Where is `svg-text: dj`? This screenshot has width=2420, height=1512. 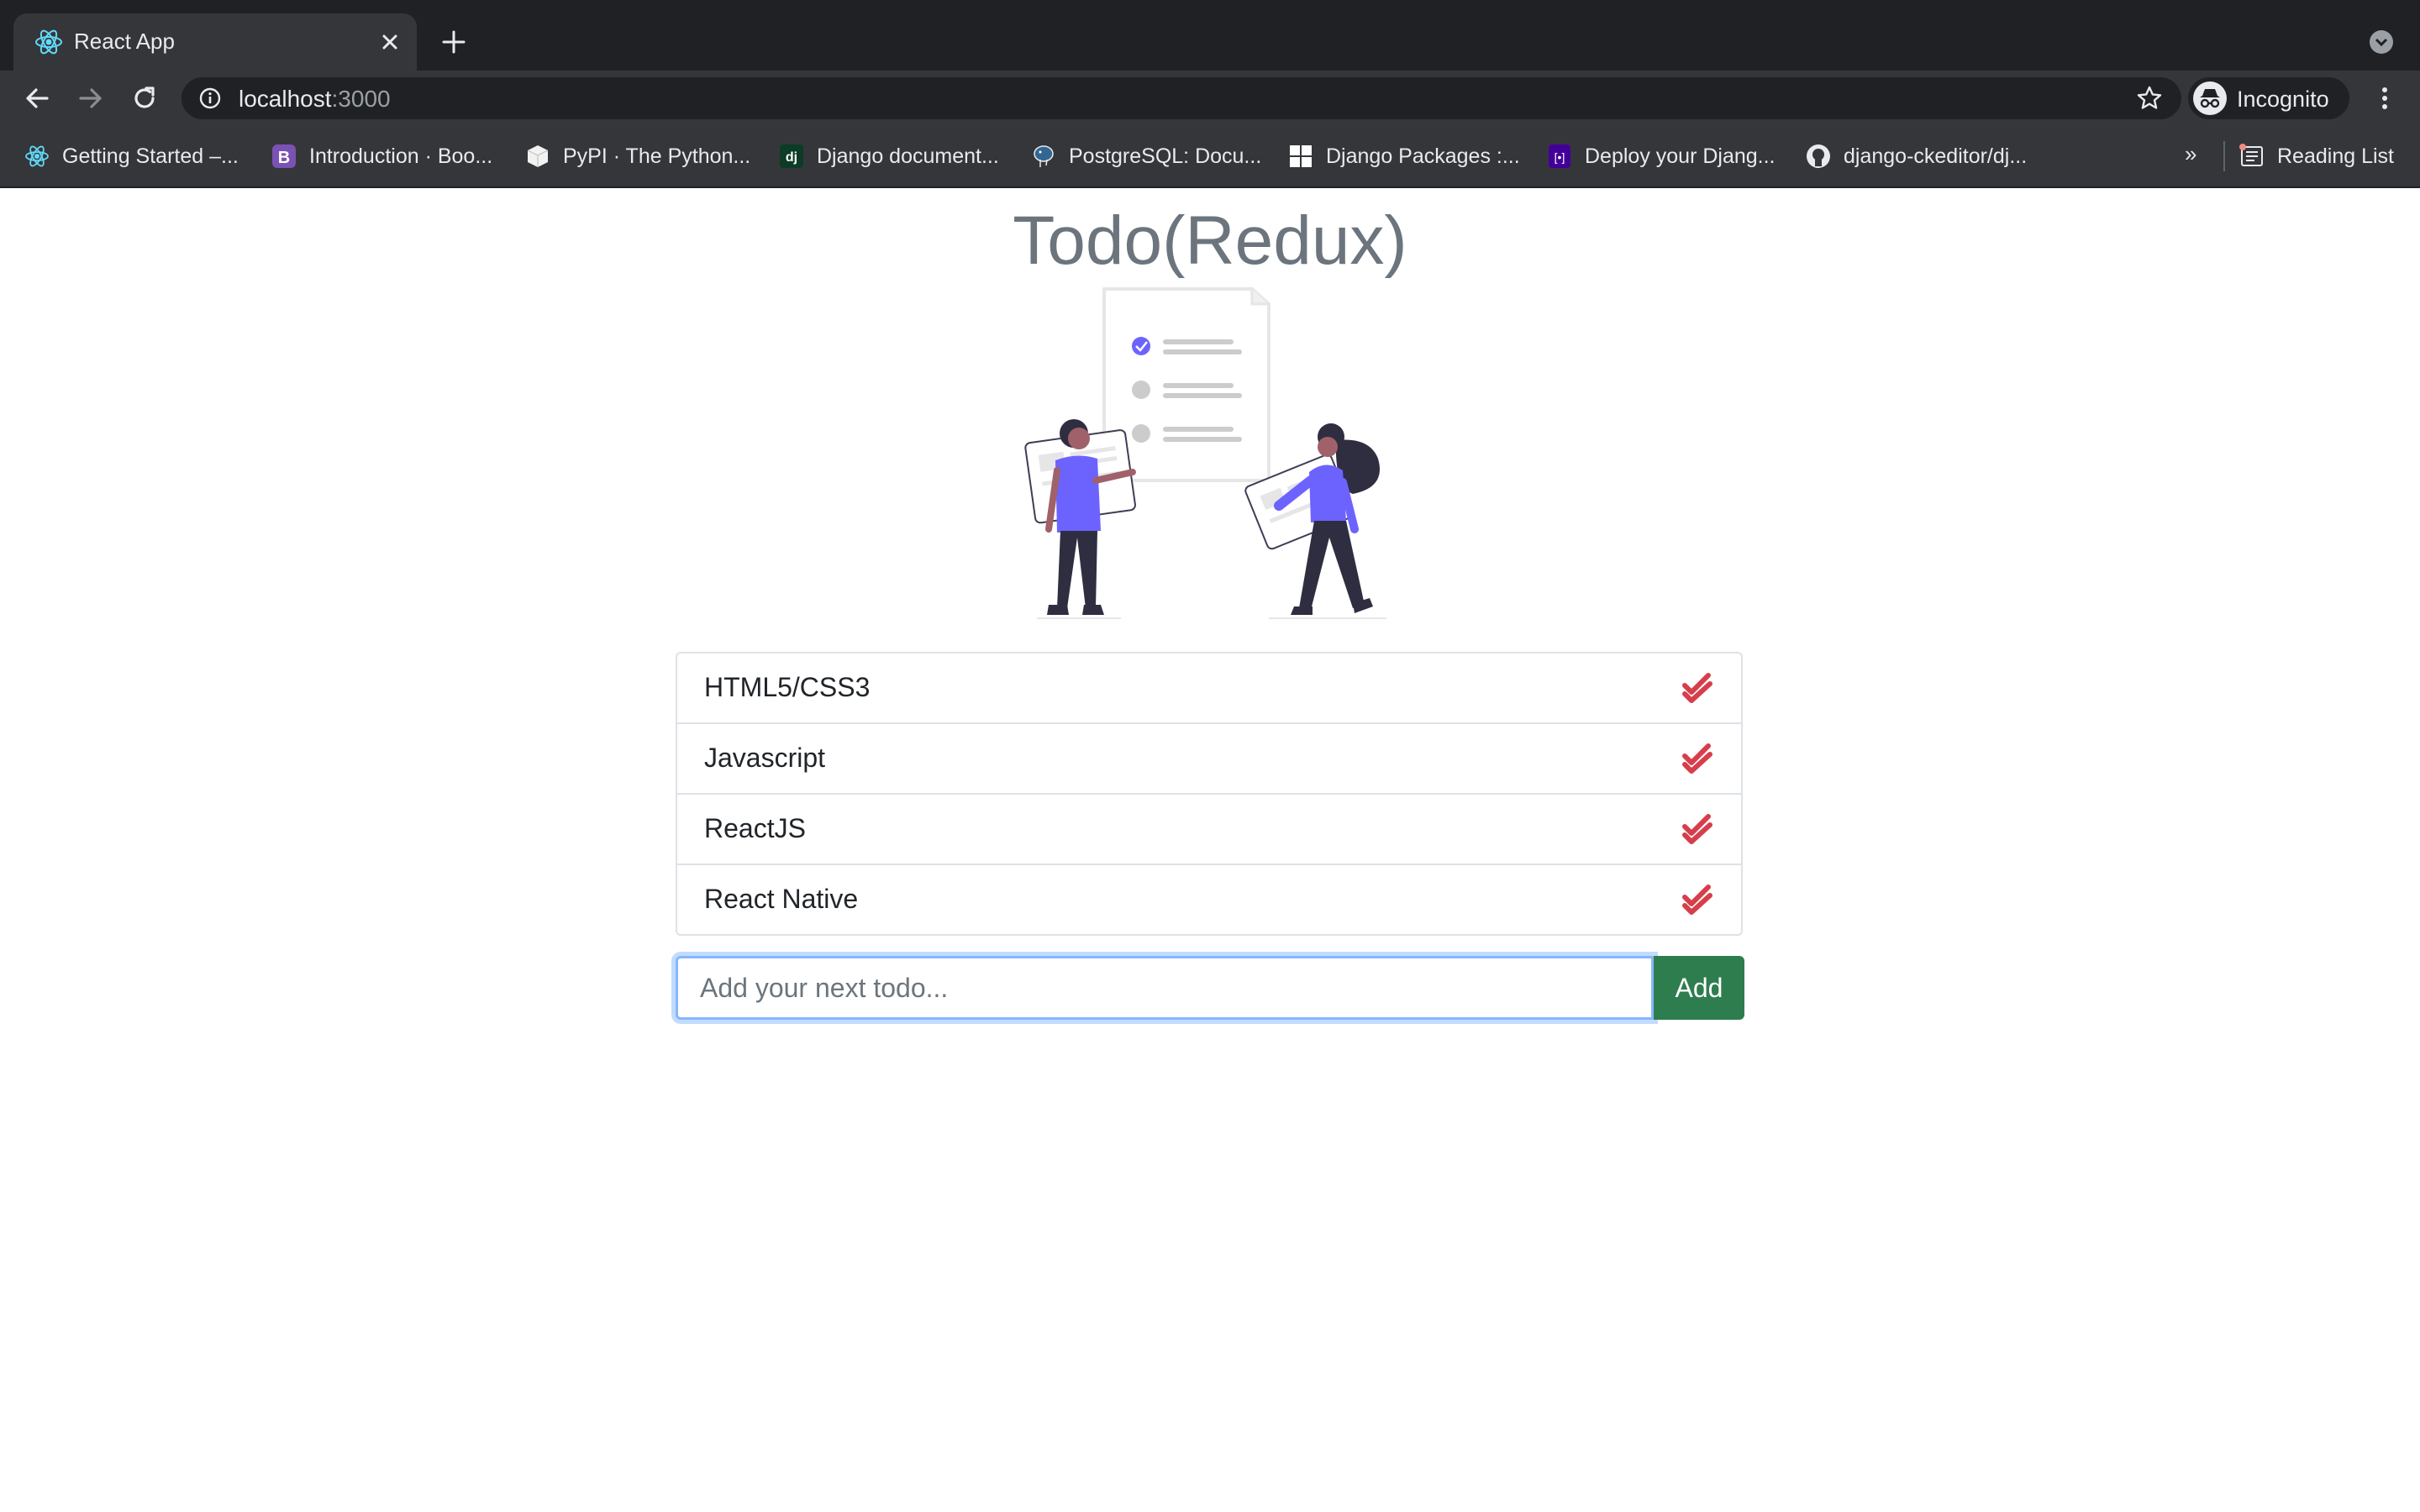 svg-text: dj is located at coordinates (792, 157).